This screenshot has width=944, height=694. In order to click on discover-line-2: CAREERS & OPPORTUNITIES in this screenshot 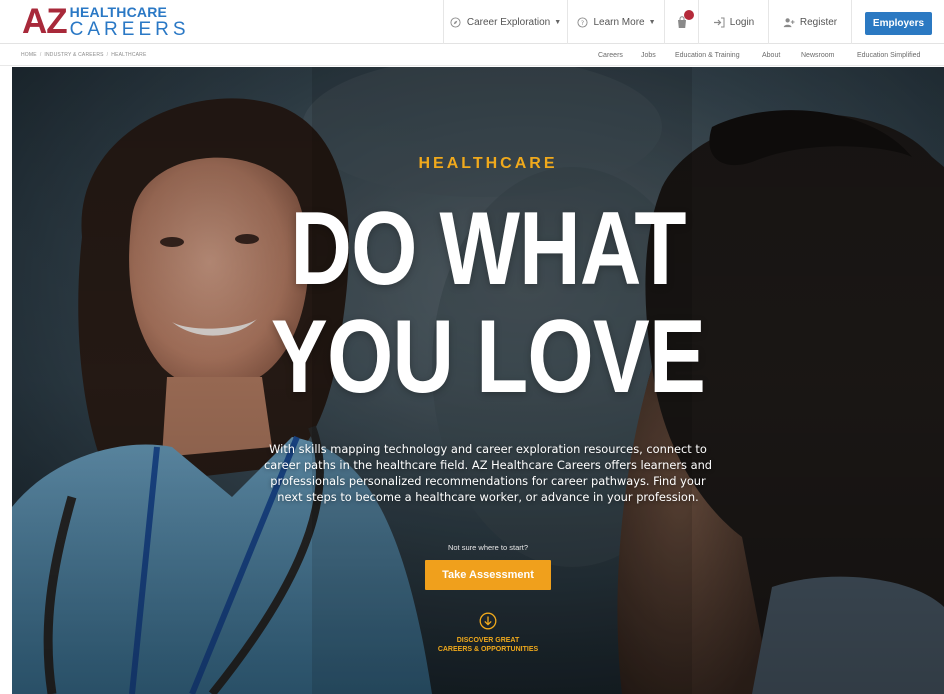, I will do `click(488, 649)`.